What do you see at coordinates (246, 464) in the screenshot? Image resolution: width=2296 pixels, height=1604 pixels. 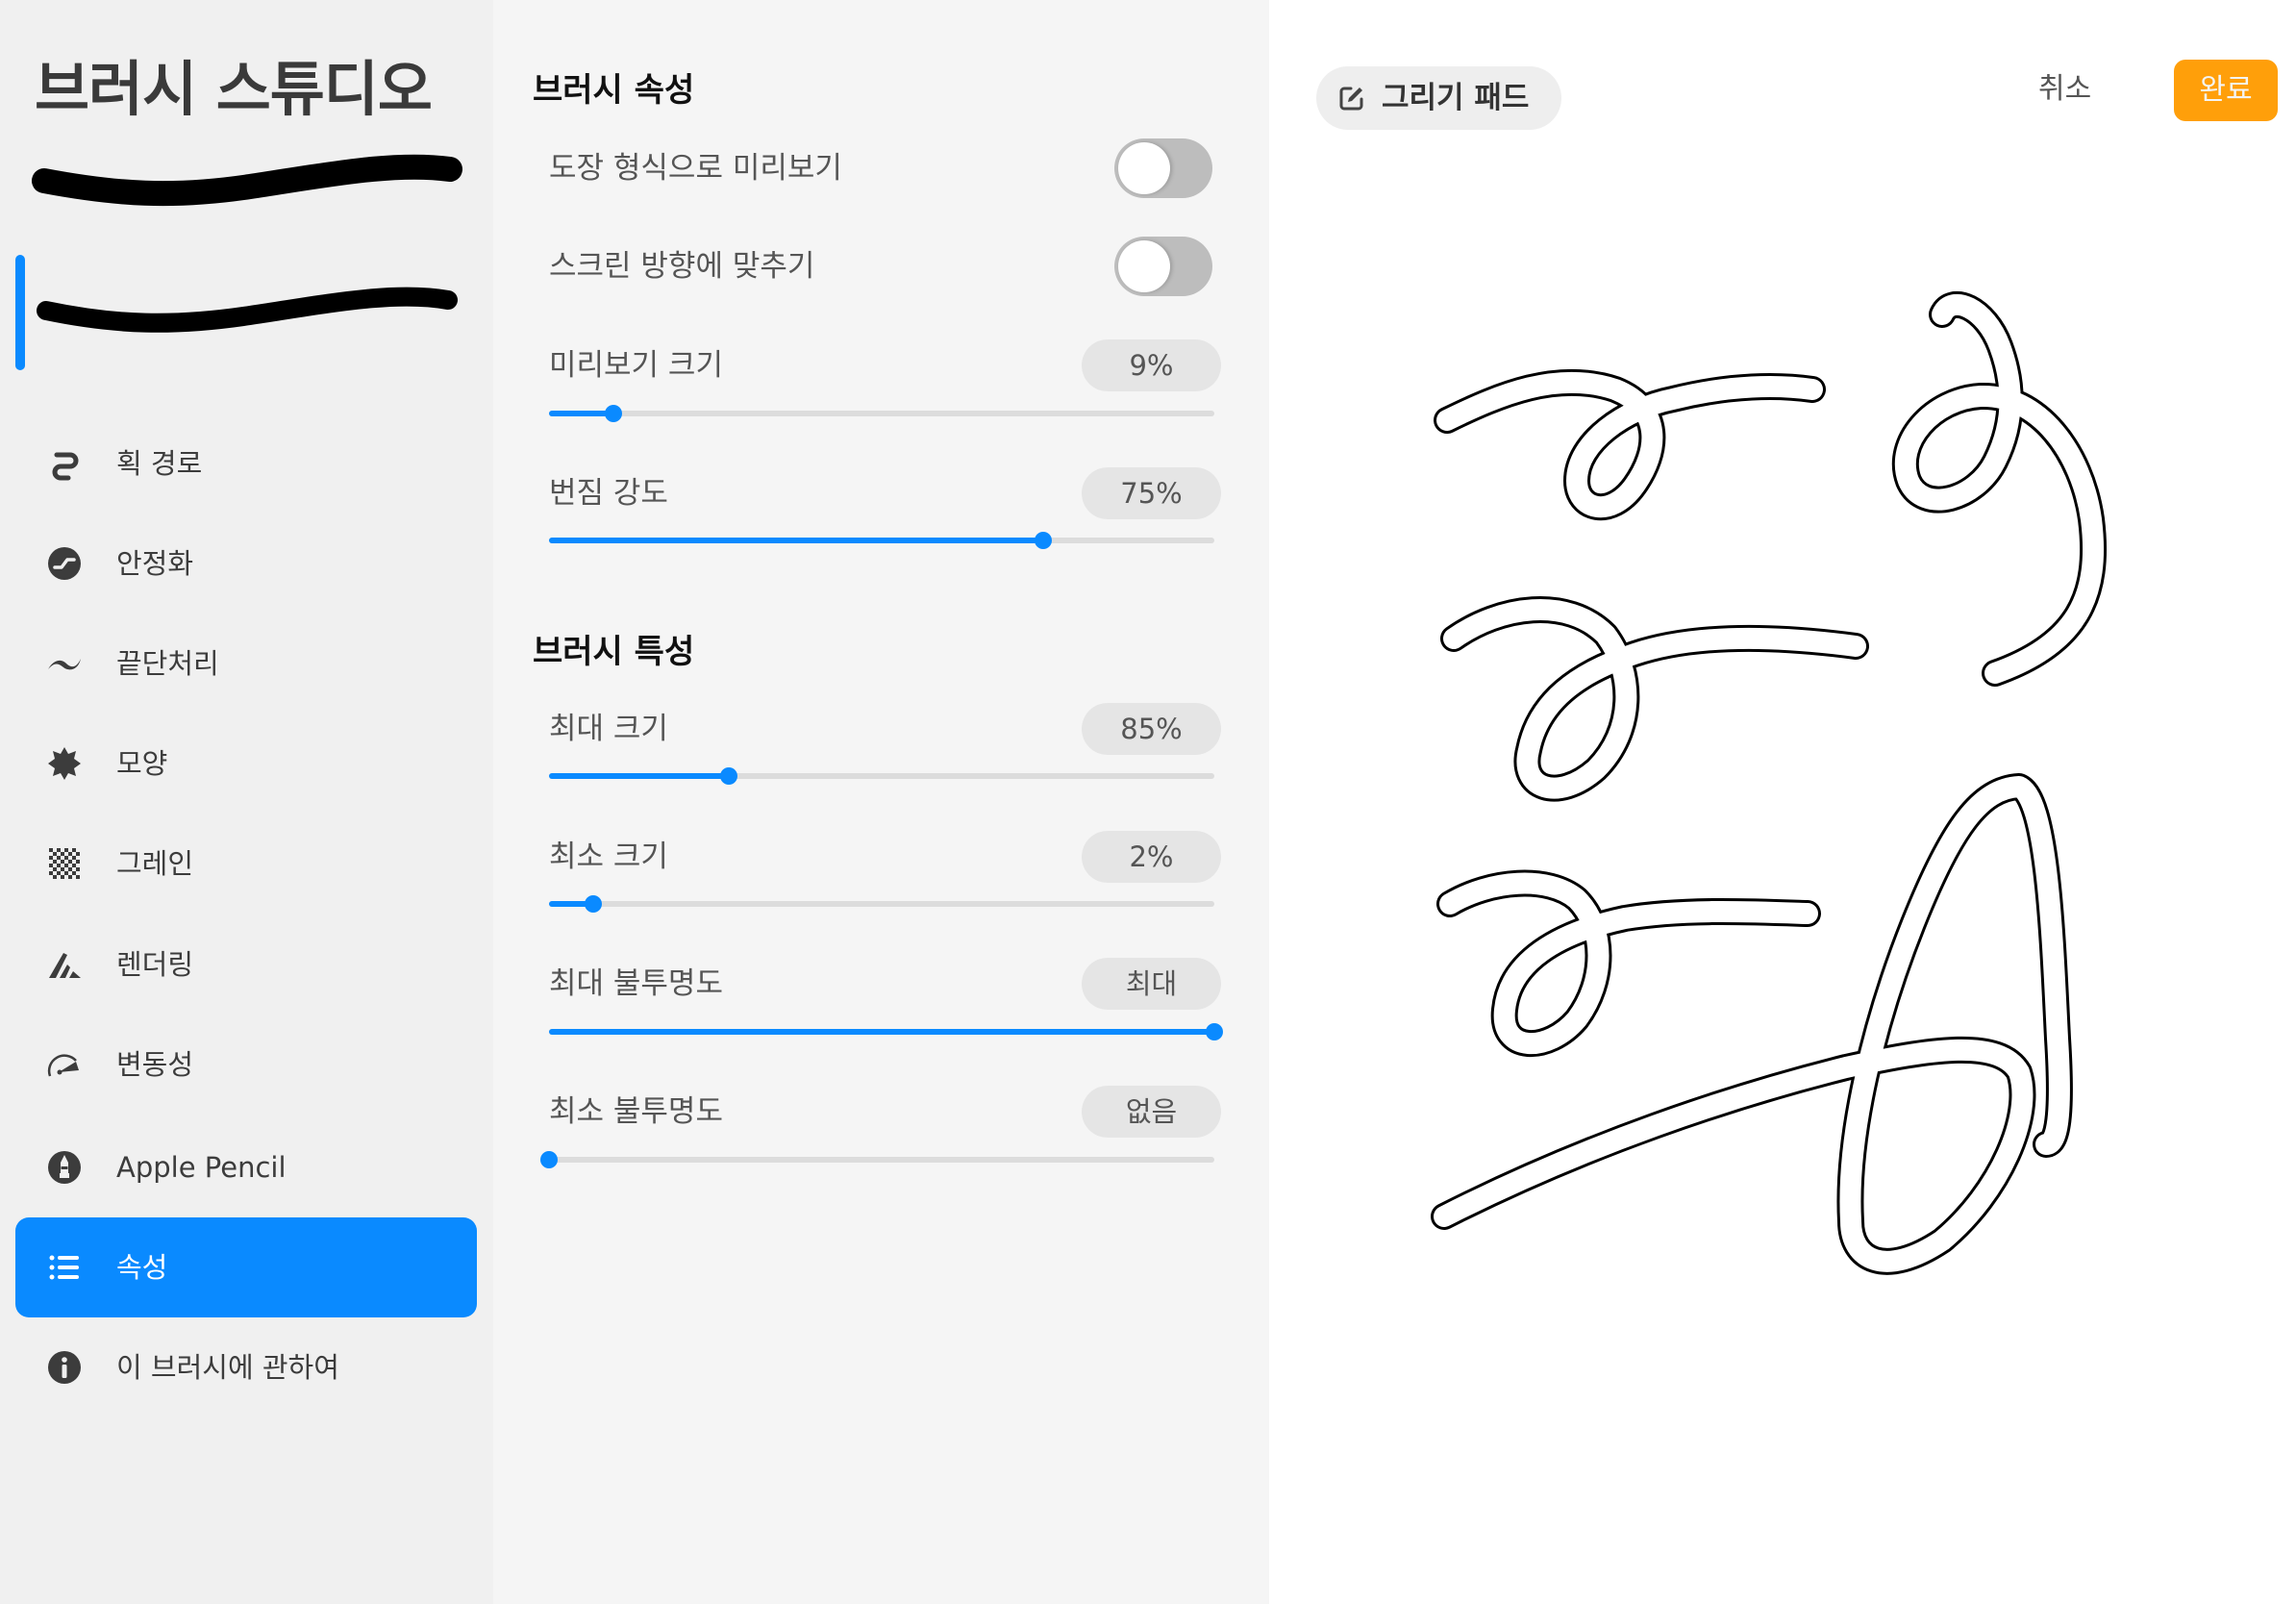 I see `sidebar-item-stroke-path: 획 경로` at bounding box center [246, 464].